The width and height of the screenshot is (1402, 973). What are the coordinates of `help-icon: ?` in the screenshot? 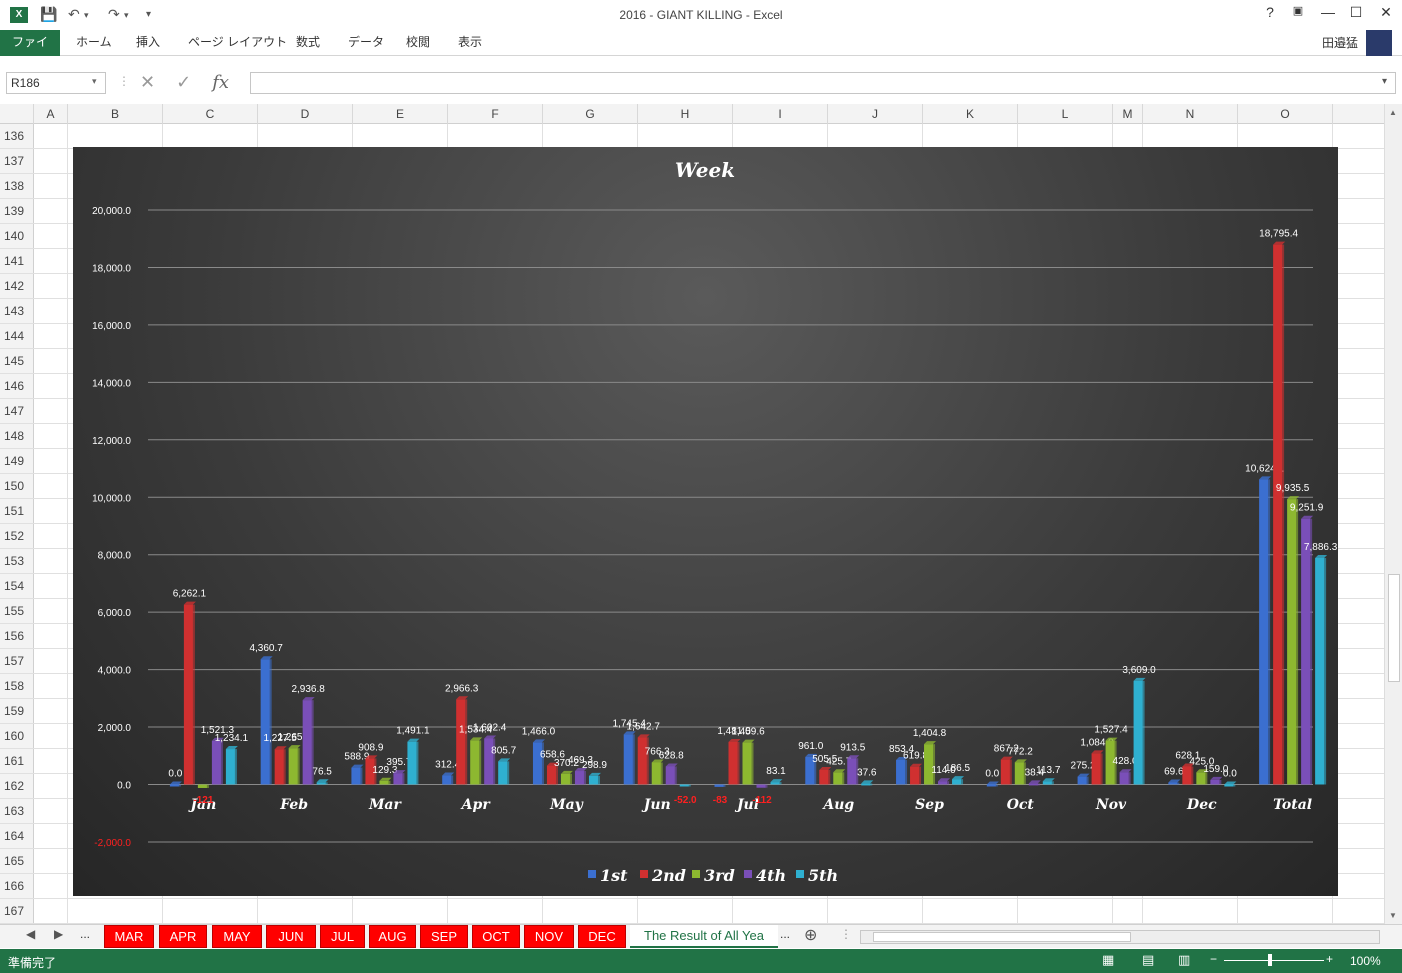 It's located at (1270, 12).